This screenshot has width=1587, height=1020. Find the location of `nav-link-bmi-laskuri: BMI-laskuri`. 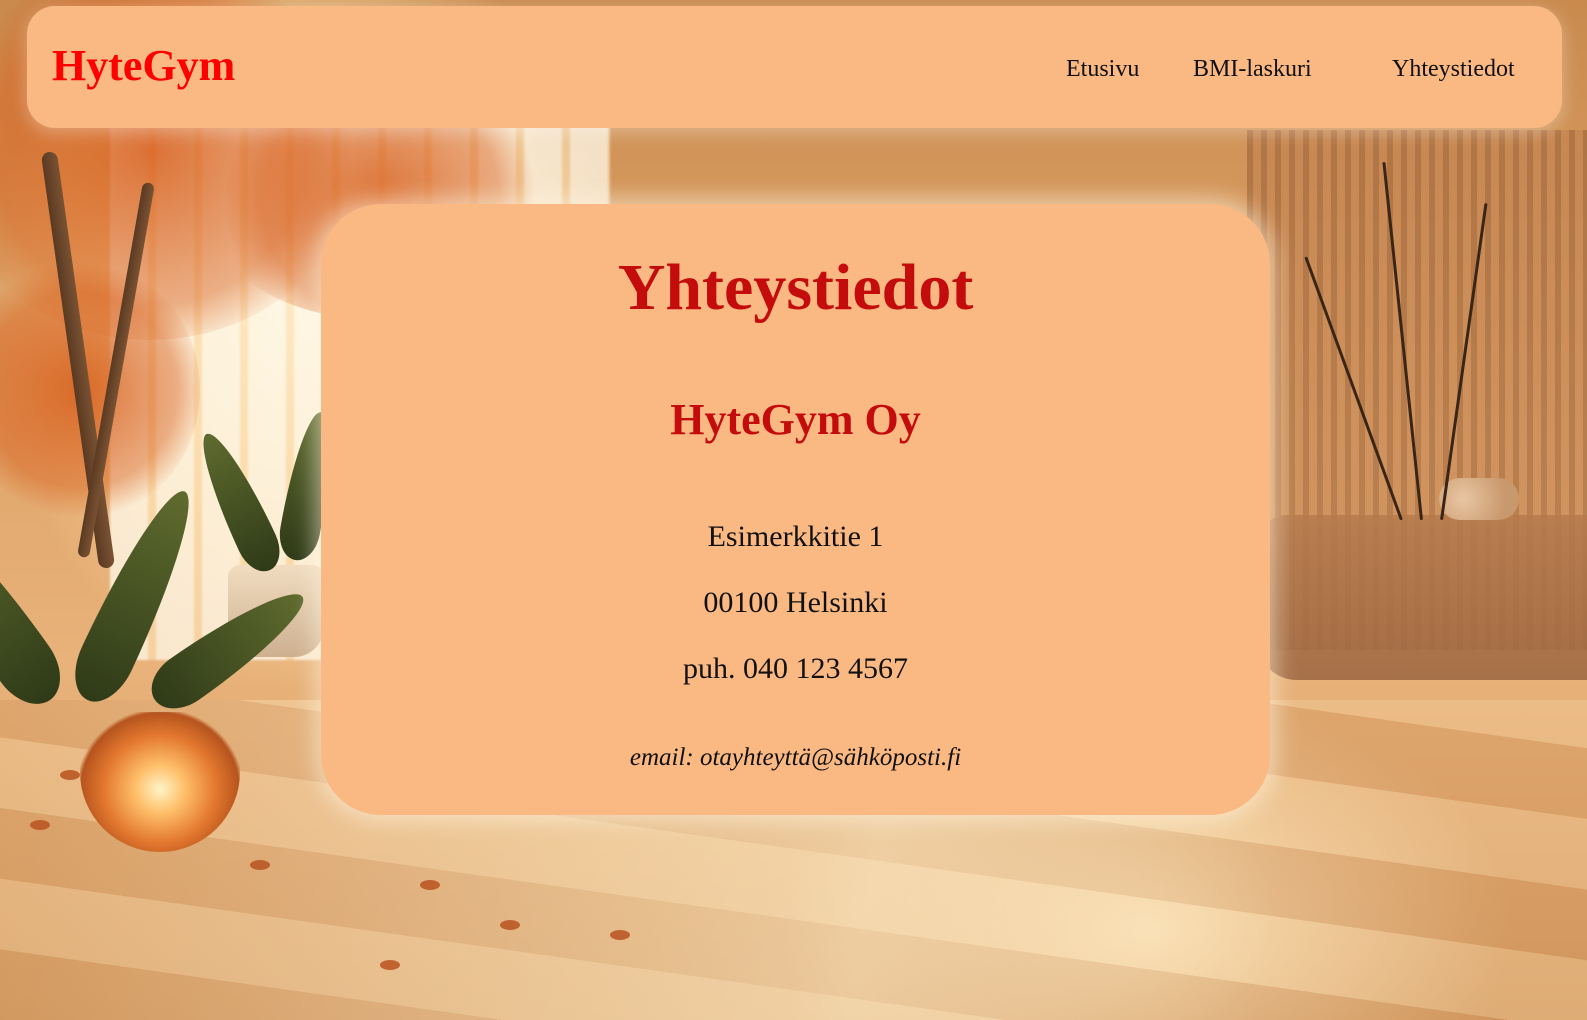

nav-link-bmi-laskuri: BMI-laskuri is located at coordinates (1252, 69).